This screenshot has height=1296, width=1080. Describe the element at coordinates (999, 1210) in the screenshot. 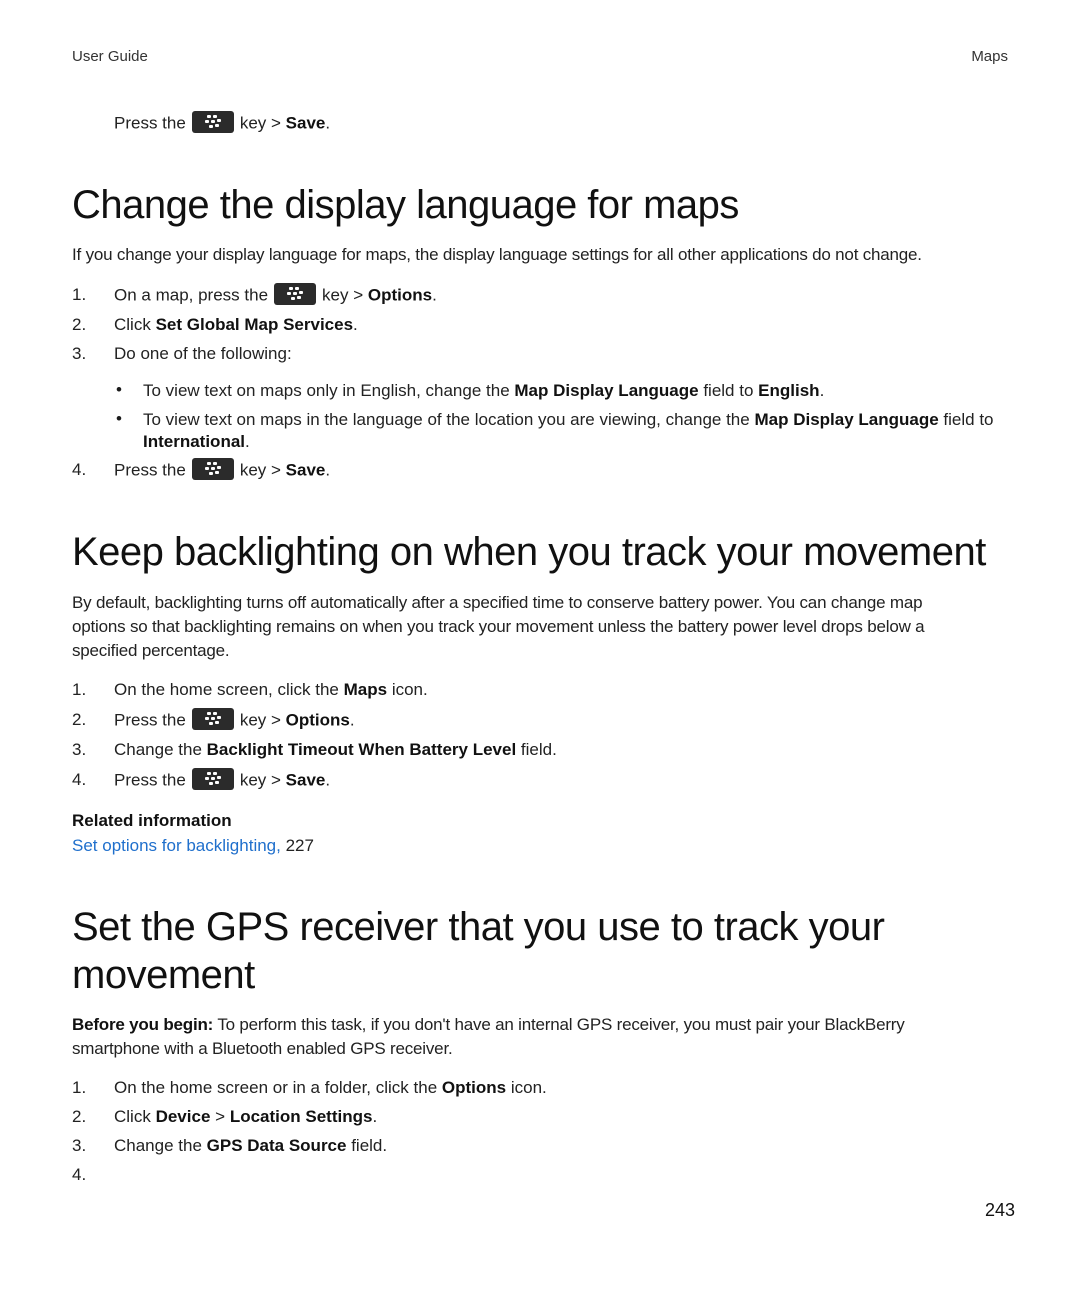

I see `page-number: 243` at that location.